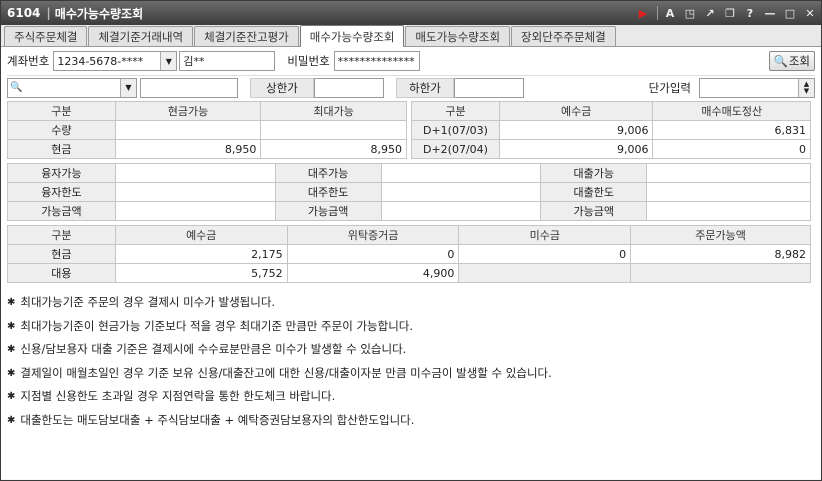 This screenshot has width=822, height=481. I want to click on table-row: 수량, so click(207, 130).